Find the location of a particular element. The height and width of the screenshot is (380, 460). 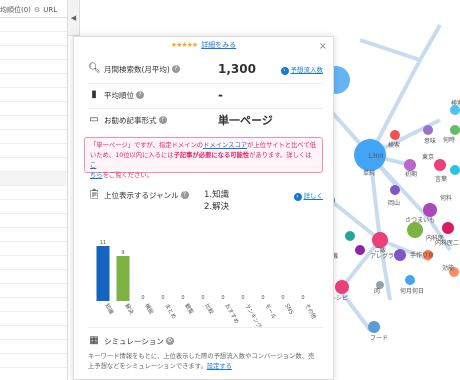

warning-text: があります。詳しくは is located at coordinates (280, 155).